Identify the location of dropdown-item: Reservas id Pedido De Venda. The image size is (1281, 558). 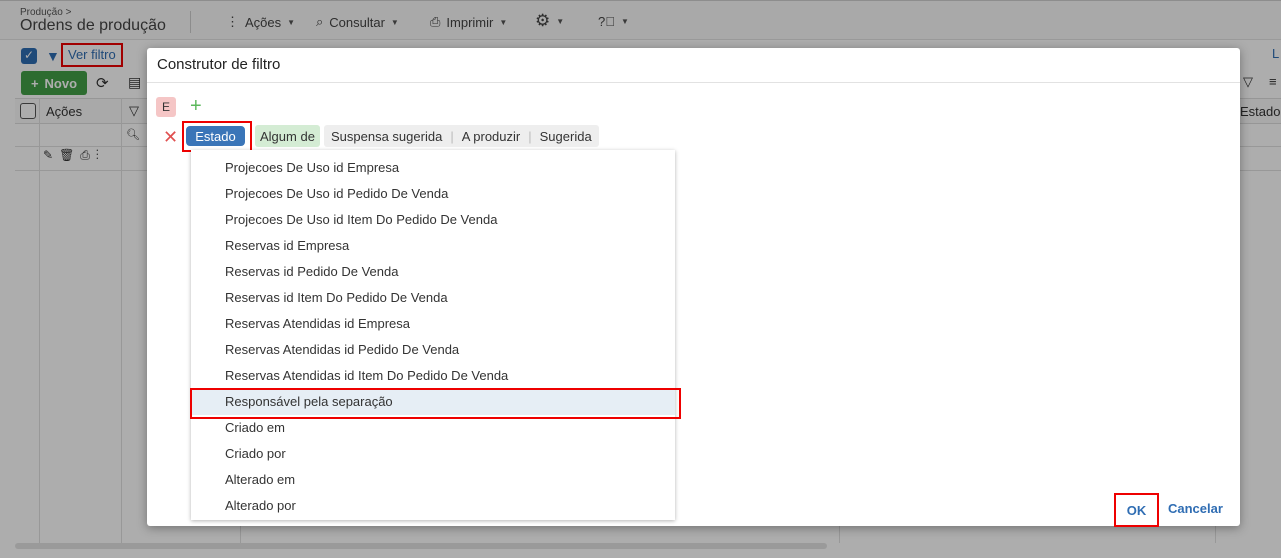
(433, 272).